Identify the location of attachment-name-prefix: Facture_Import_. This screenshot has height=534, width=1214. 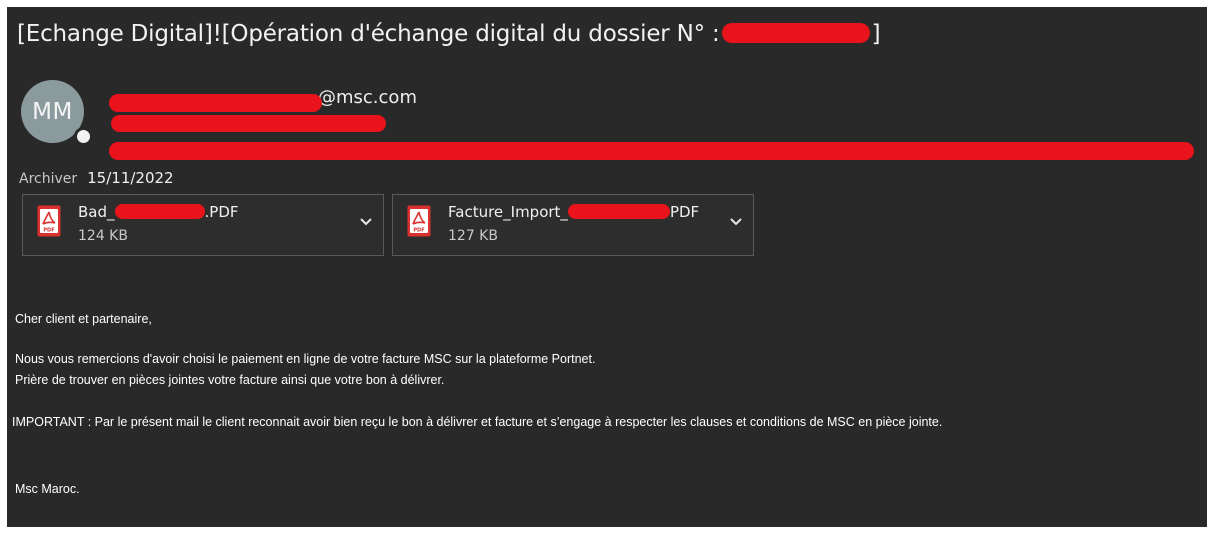
(508, 212).